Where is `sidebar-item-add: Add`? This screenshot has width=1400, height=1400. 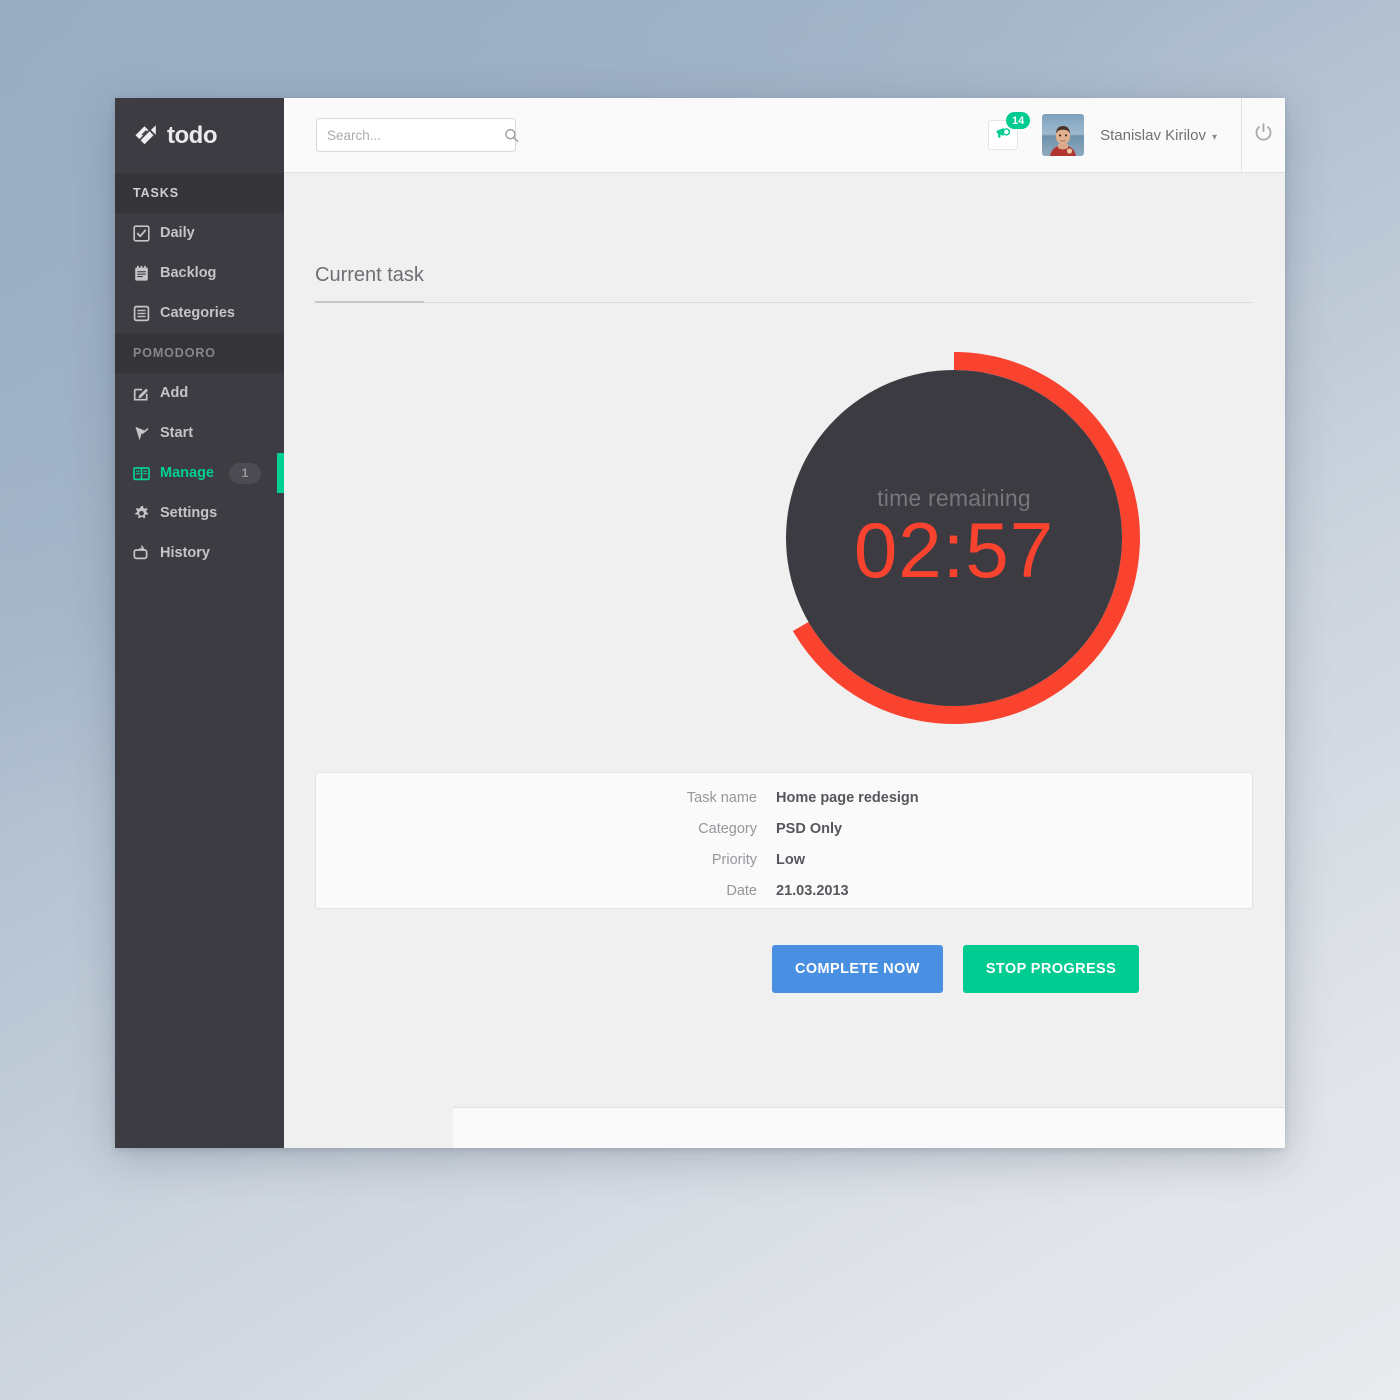 sidebar-item-add: Add is located at coordinates (199, 393).